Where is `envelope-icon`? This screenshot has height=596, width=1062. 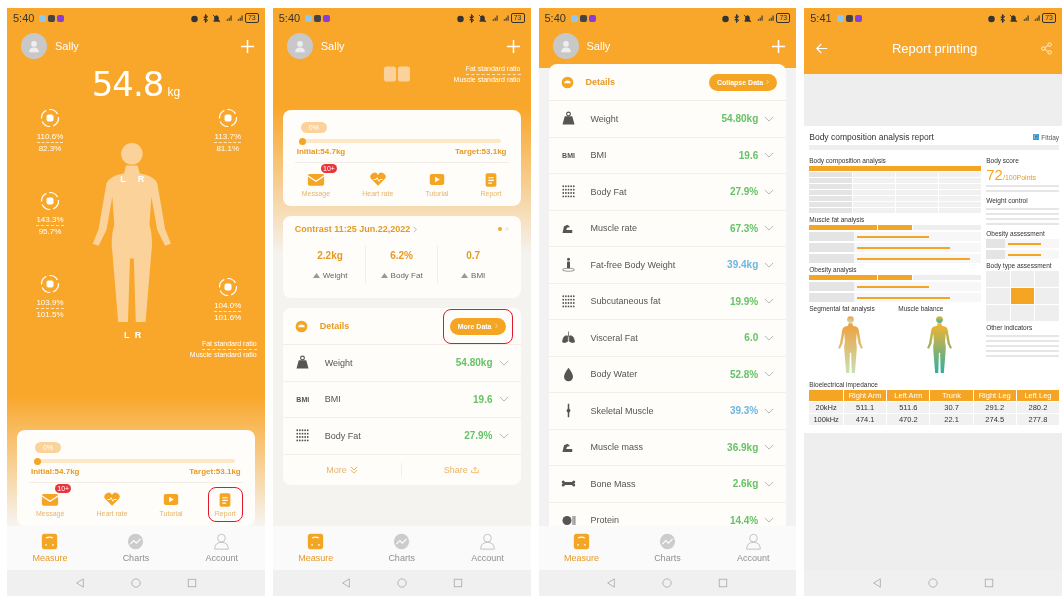 envelope-icon is located at coordinates (50, 499).